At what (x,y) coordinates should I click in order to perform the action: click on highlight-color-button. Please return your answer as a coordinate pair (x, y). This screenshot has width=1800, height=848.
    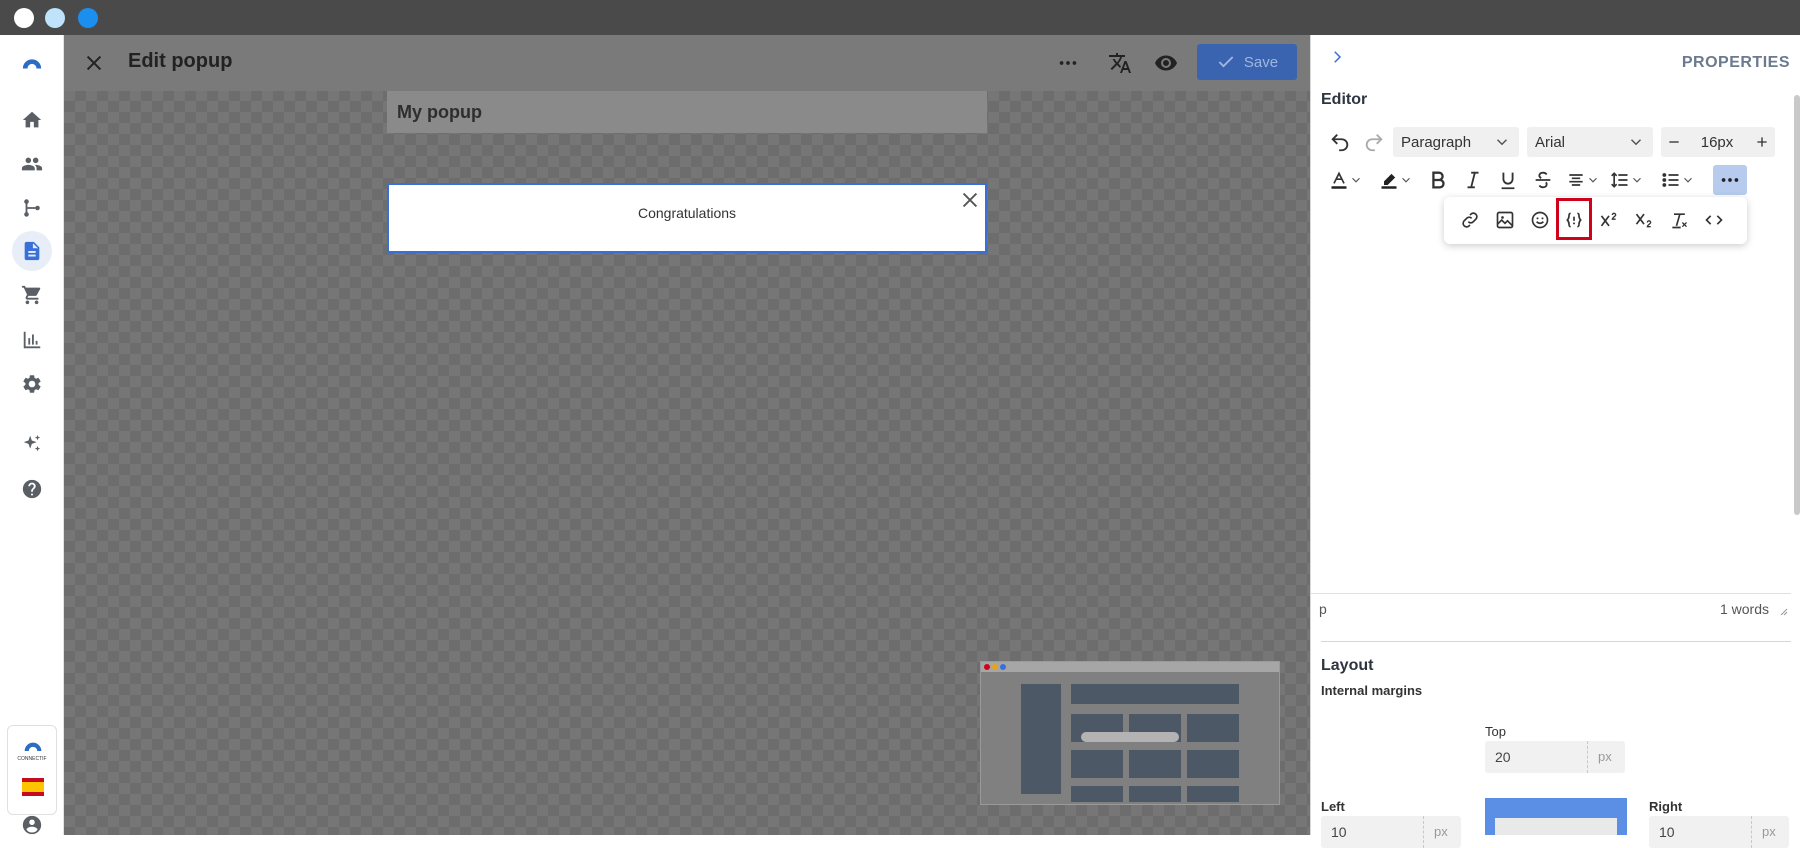
    Looking at the image, I should click on (1396, 180).